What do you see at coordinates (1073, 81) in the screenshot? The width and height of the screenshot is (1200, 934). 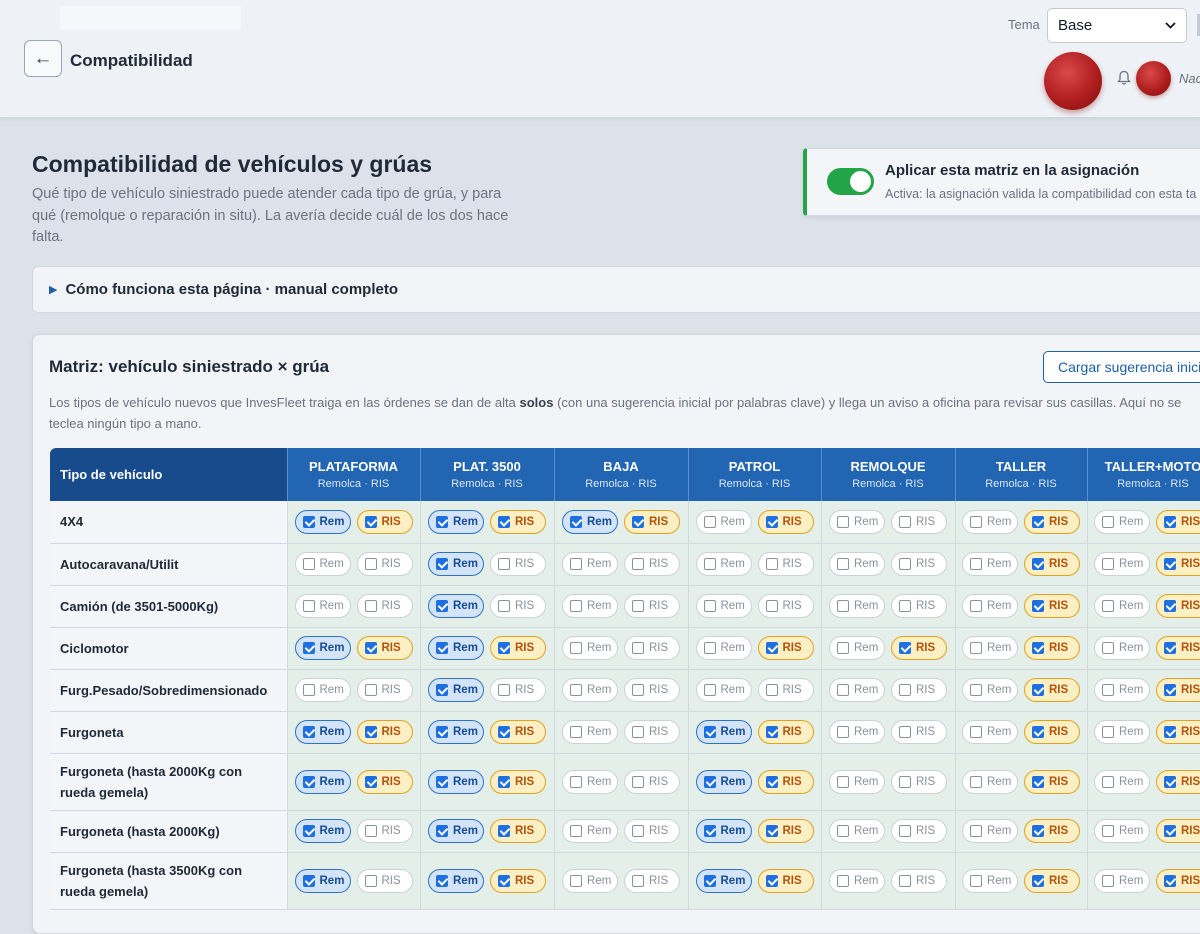 I see `company-avatar` at bounding box center [1073, 81].